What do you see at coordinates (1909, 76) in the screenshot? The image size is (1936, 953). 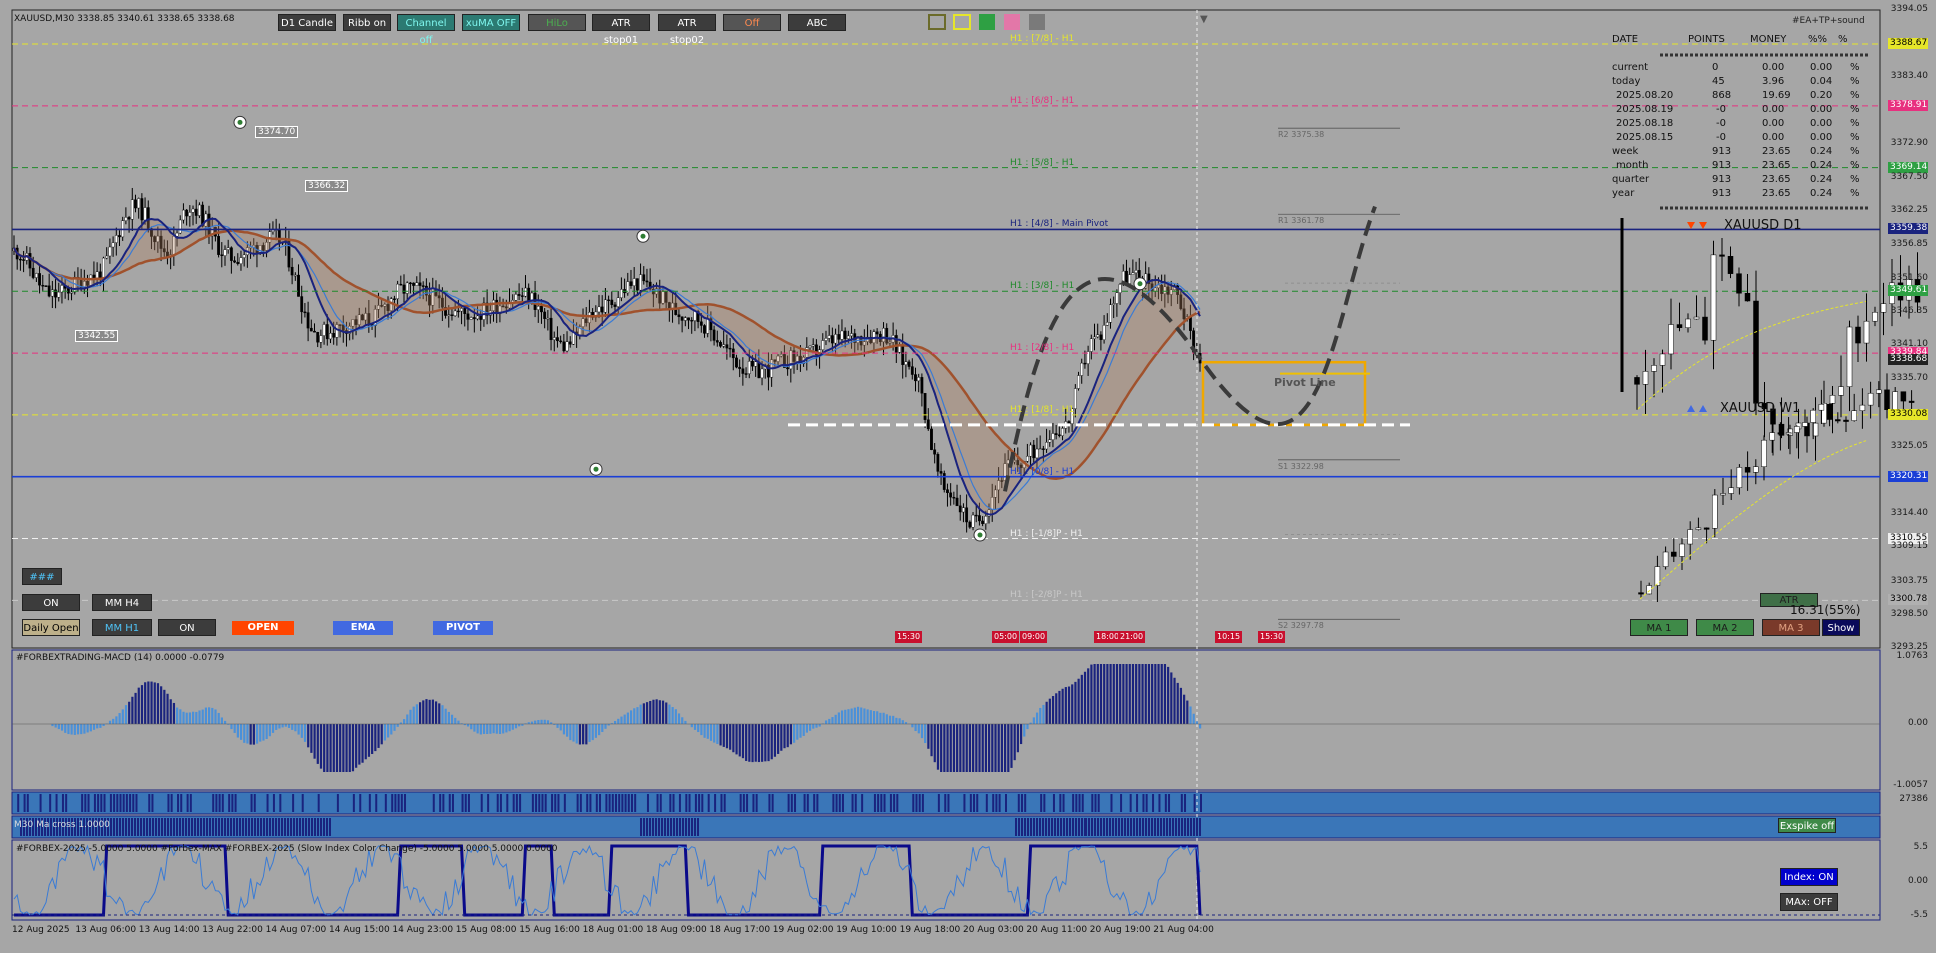 I see `price-axis-label: 3383.40` at bounding box center [1909, 76].